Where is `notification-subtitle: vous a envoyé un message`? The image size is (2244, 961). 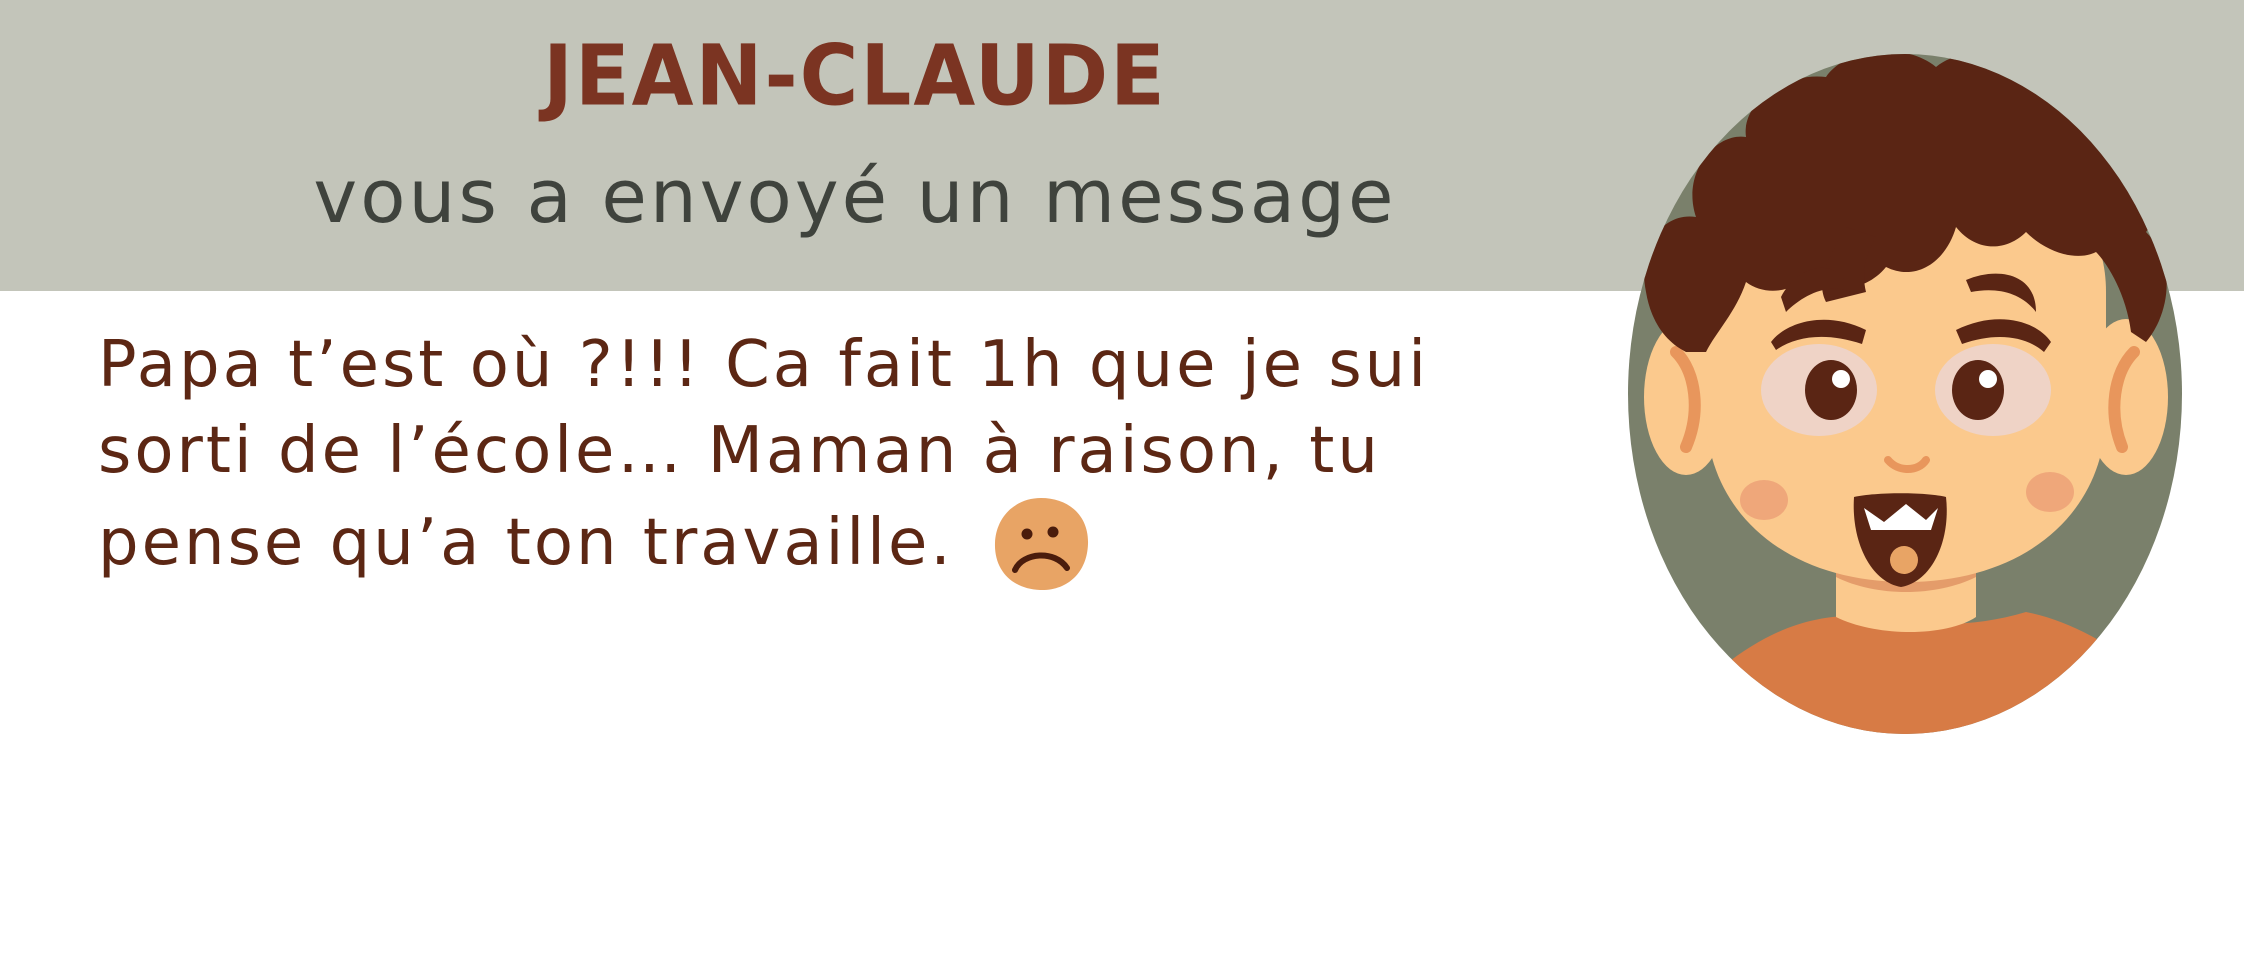
notification-subtitle: vous a envoyé un message is located at coordinates (855, 197).